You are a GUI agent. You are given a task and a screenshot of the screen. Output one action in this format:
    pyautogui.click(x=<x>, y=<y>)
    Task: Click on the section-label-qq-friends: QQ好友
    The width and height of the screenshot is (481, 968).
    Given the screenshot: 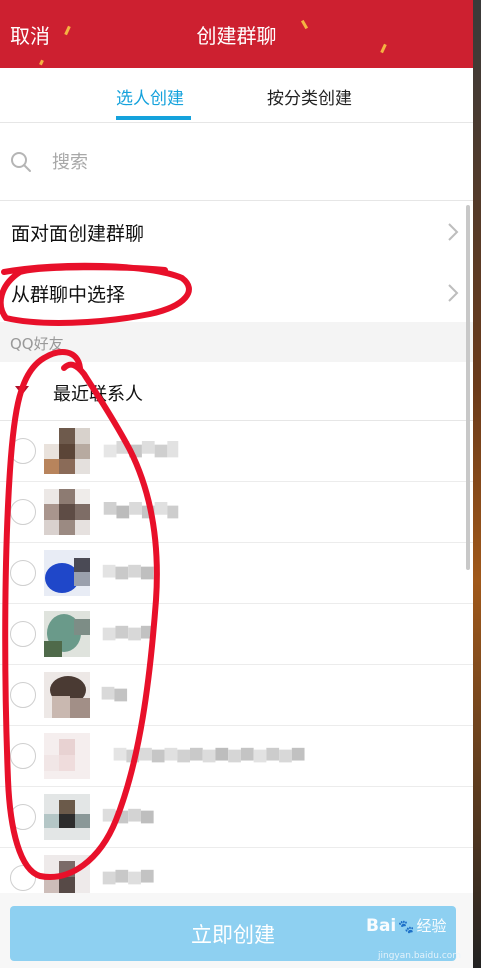 What is the action you would take?
    pyautogui.click(x=37, y=344)
    